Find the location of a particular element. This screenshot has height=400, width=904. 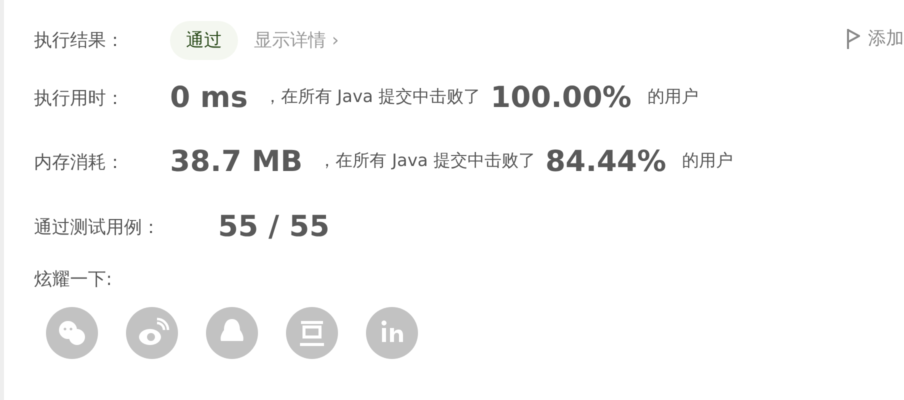

stat-value: 0 ms is located at coordinates (209, 97).